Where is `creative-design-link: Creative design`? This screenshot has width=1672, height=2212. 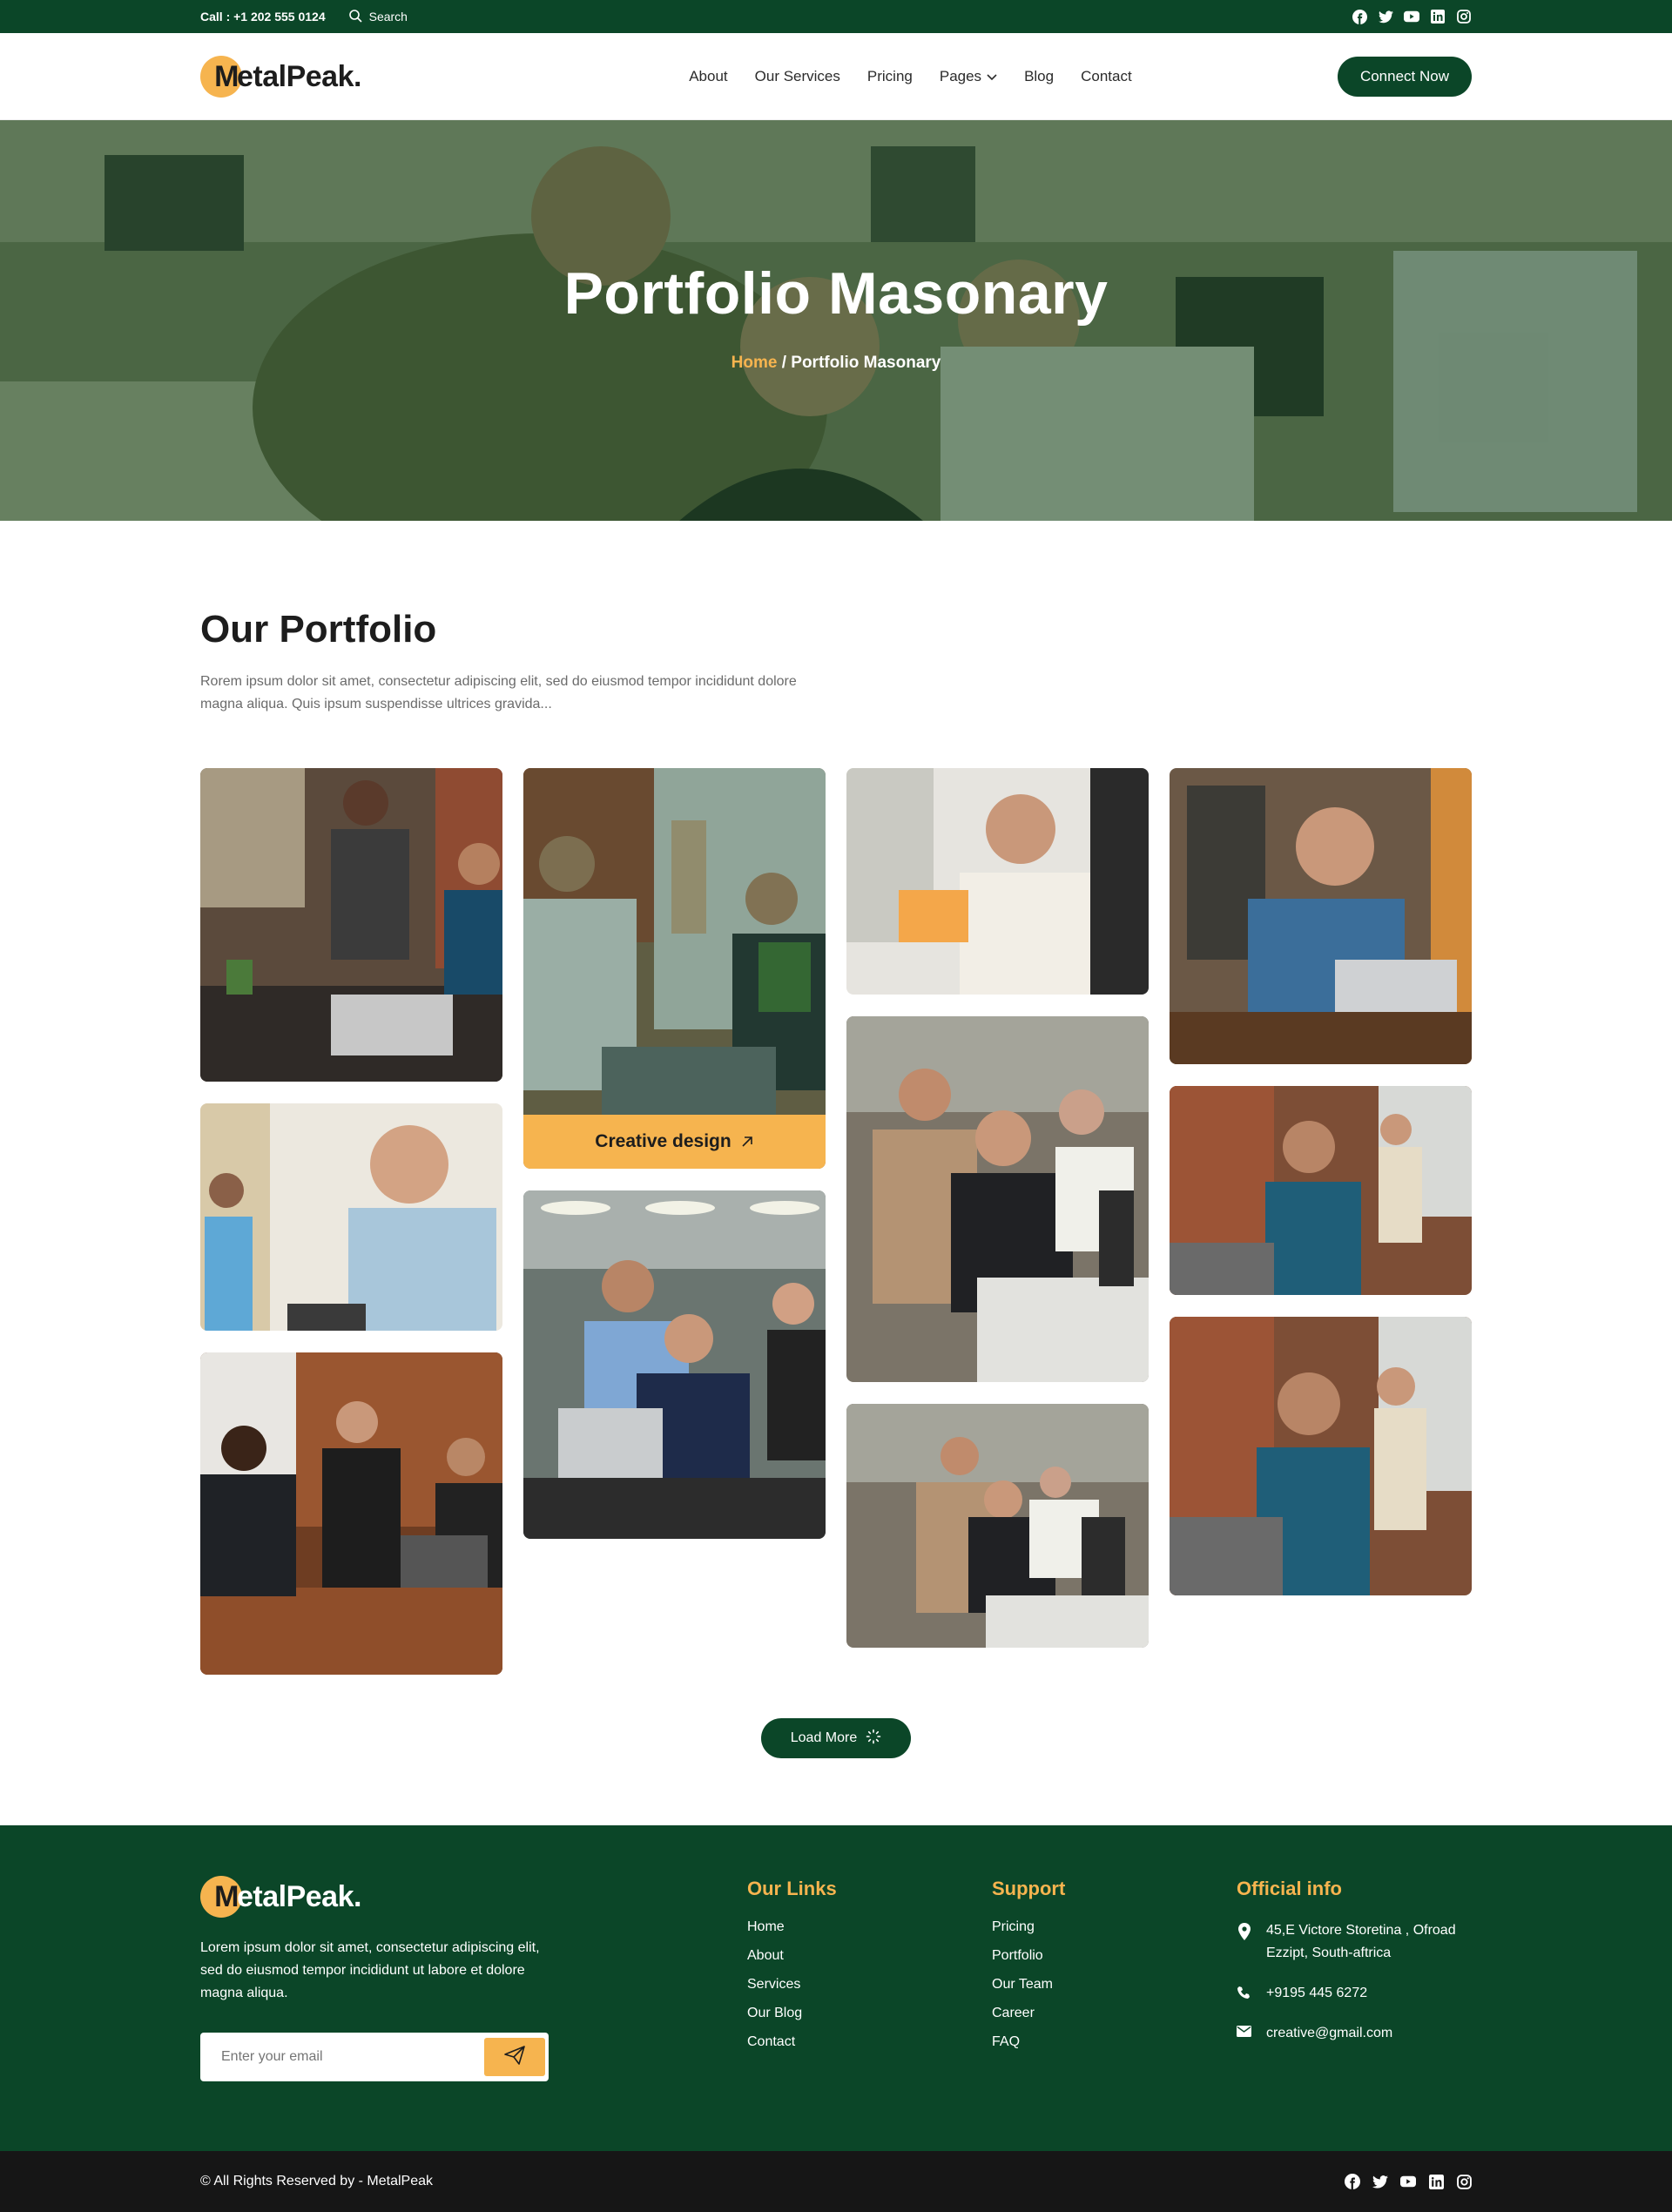 creative-design-link: Creative design is located at coordinates (674, 1142).